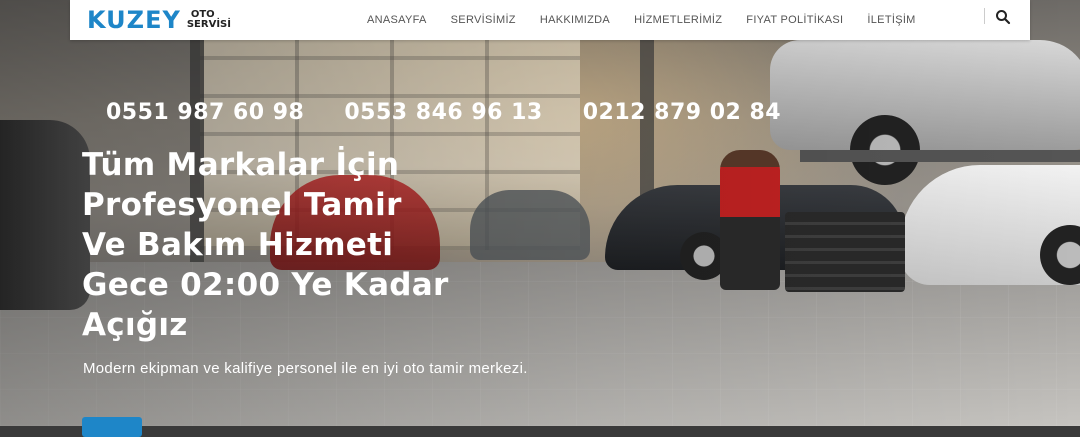  Describe the element at coordinates (483, 20) in the screenshot. I see `nav-item-servisimiz: SERVİSİMİZ` at that location.